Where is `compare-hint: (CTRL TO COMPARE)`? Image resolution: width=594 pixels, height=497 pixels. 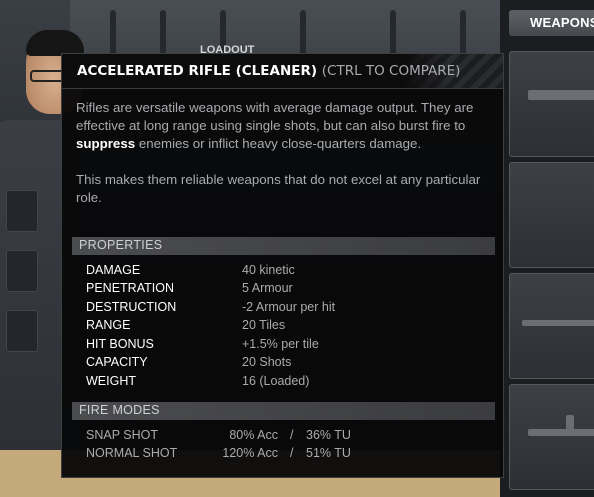 compare-hint: (CTRL TO COMPARE) is located at coordinates (391, 71).